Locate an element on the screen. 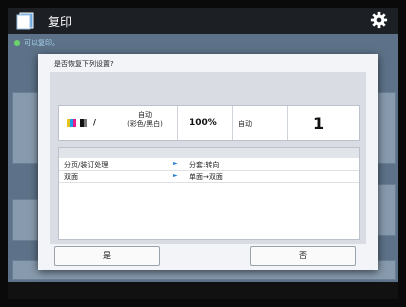  dialog-title: 是否恢复下列设置? is located at coordinates (84, 64).